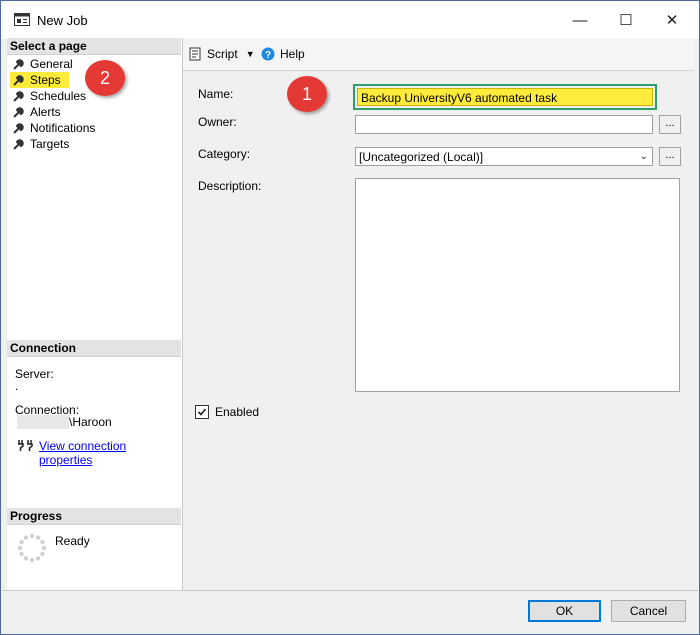  What do you see at coordinates (32, 548) in the screenshot?
I see `progress-spinner-icon` at bounding box center [32, 548].